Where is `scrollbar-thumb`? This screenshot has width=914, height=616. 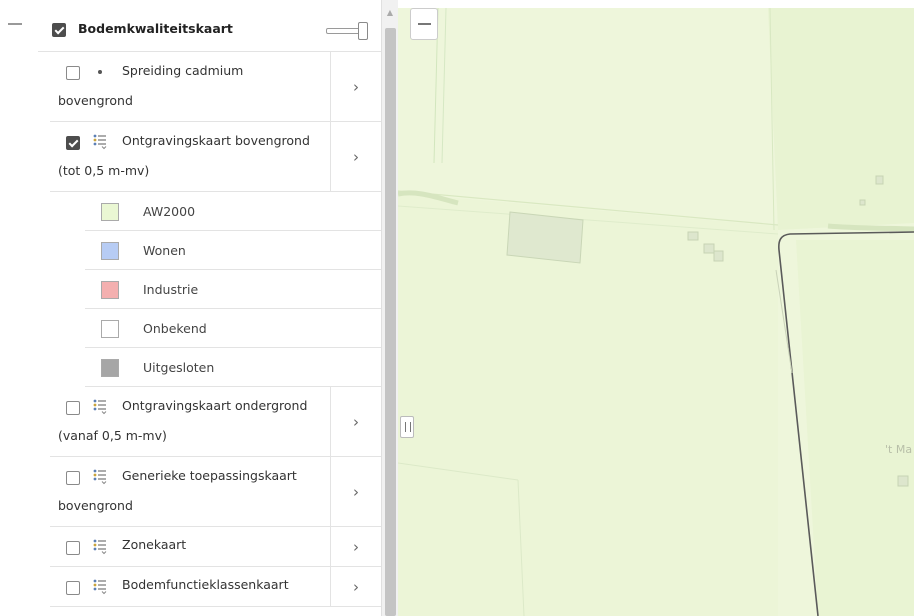
scrollbar-thumb is located at coordinates (390, 322).